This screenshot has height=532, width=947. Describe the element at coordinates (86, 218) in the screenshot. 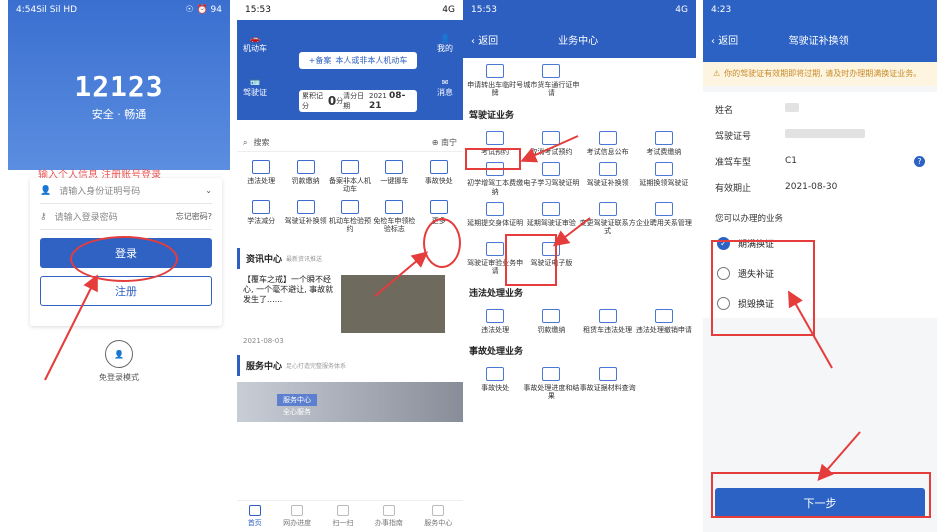

I see `password-placeholder: 请输入登录密码` at that location.